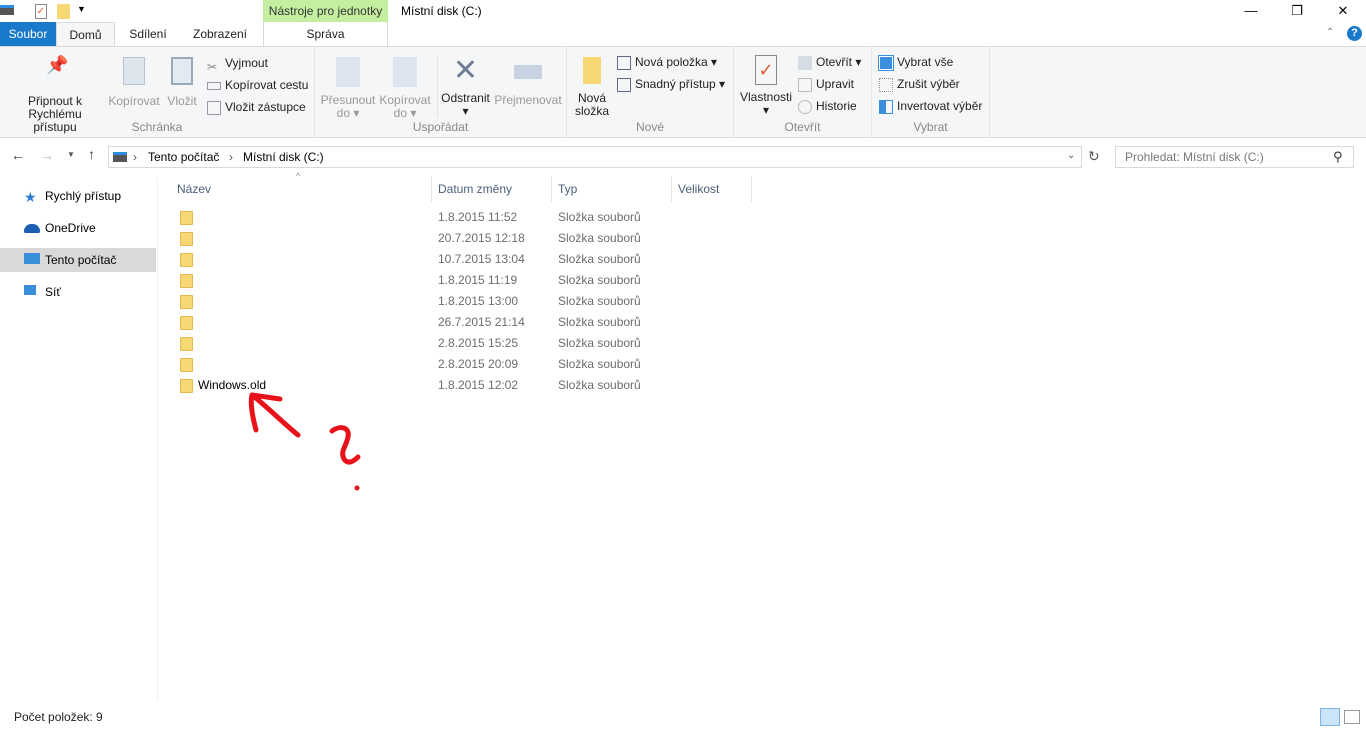  What do you see at coordinates (41, 11) in the screenshot?
I see `properties-quick-icon: ✓` at bounding box center [41, 11].